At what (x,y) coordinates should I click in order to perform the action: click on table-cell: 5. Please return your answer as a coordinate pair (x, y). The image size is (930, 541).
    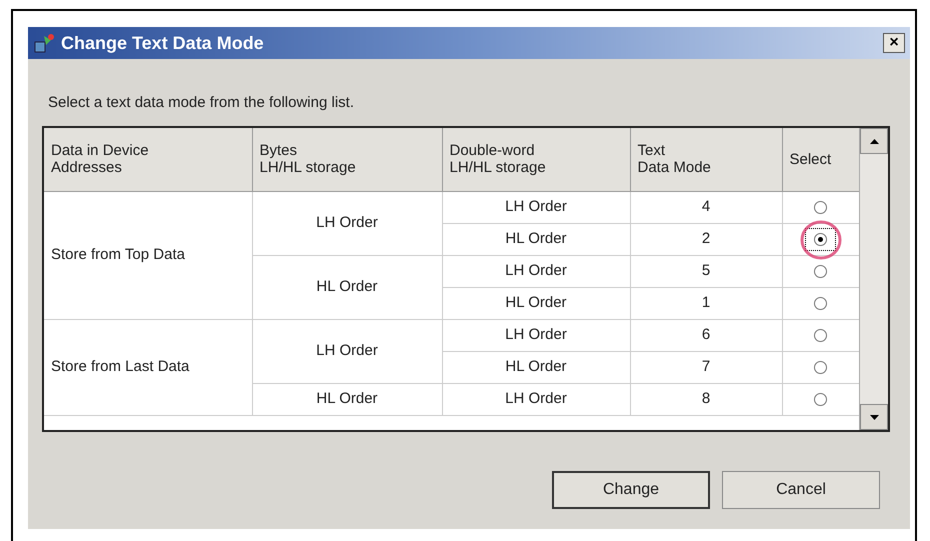
    Looking at the image, I should click on (706, 271).